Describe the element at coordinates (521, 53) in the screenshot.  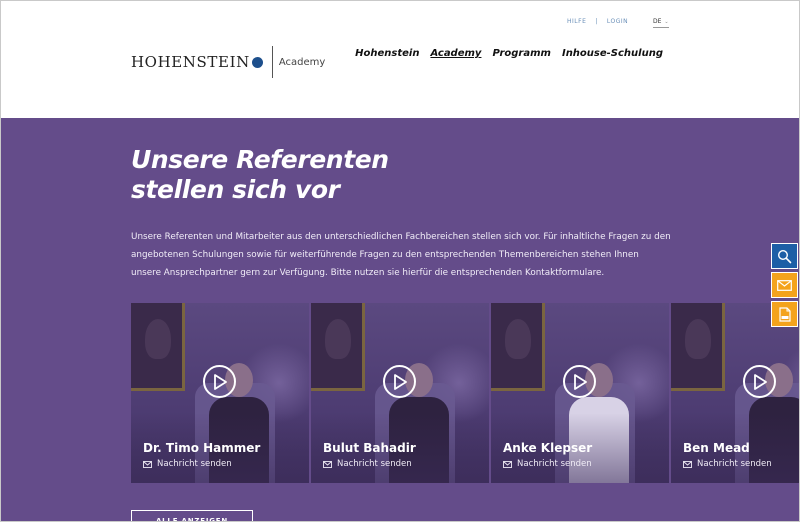
I see `nav-item-programm: Programm` at that location.